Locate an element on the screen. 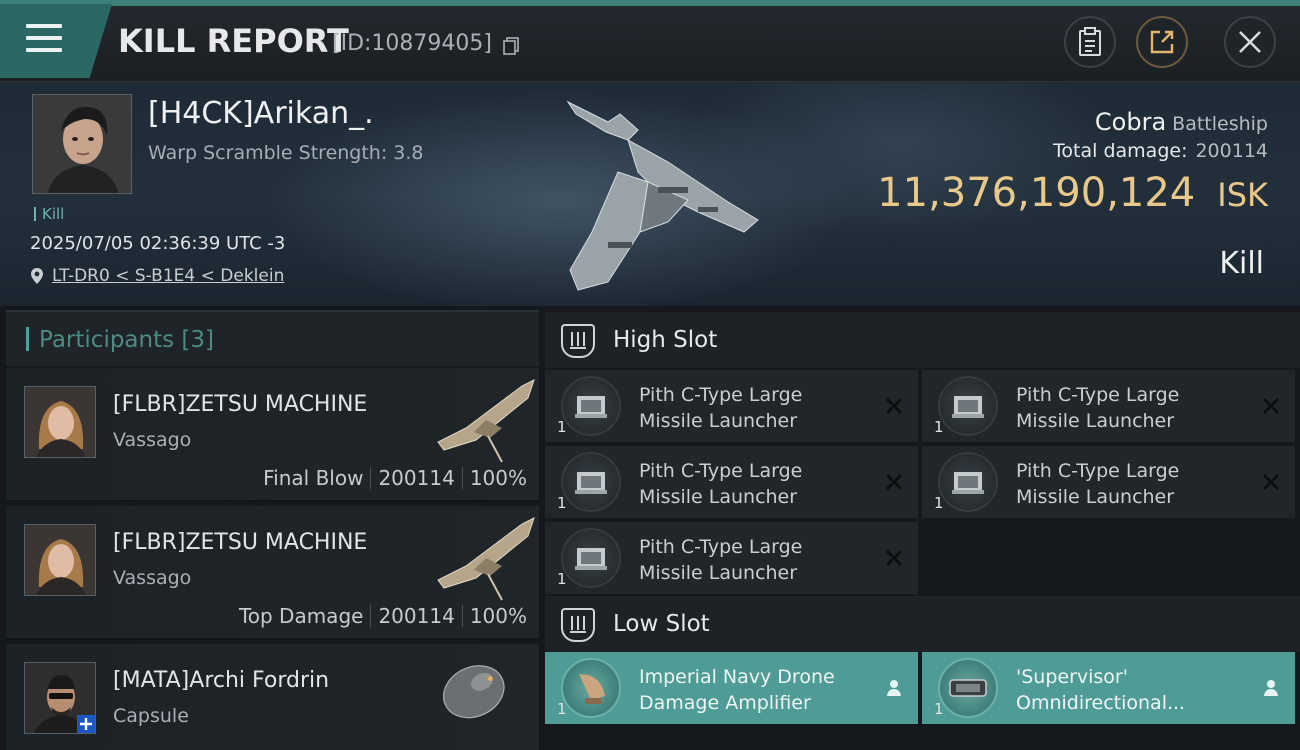  clipboard-button is located at coordinates (1090, 42).